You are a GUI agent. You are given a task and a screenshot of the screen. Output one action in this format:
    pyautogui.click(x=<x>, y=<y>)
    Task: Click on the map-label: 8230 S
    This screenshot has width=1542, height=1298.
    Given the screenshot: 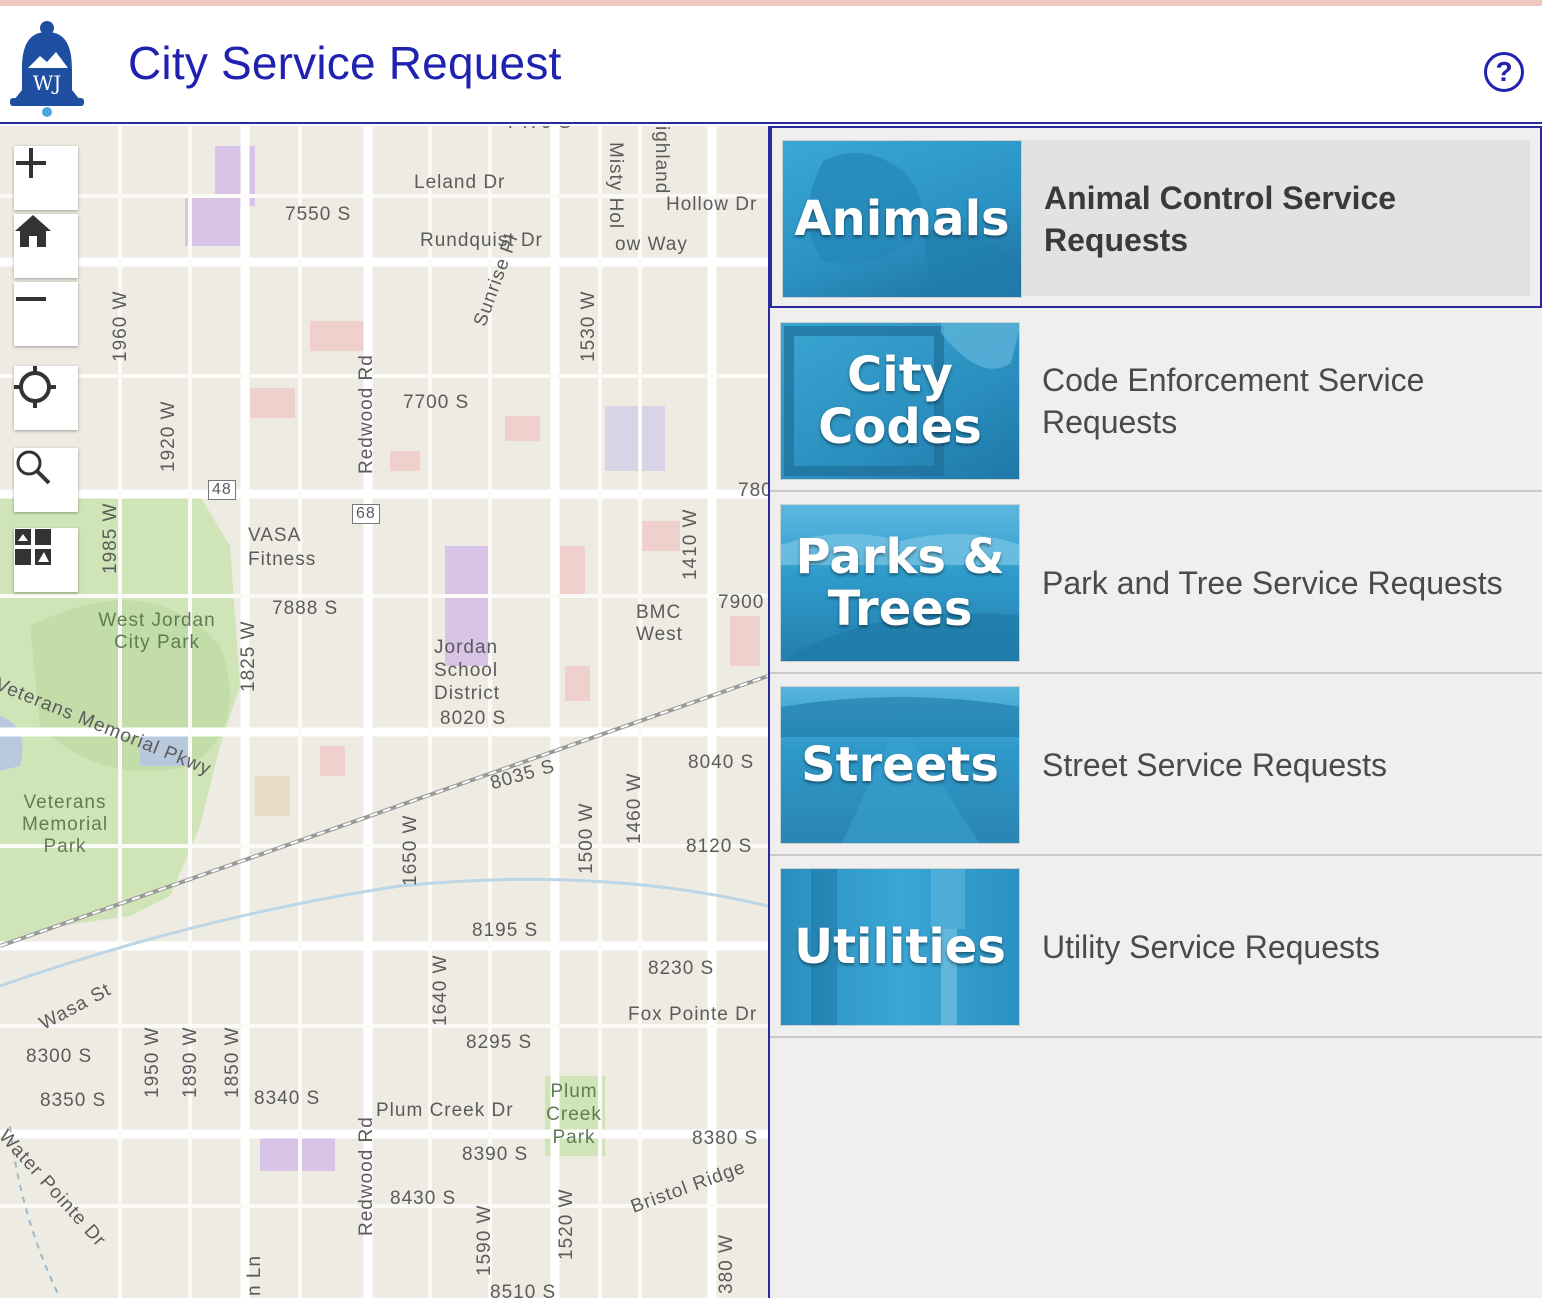 What is the action you would take?
    pyautogui.click(x=681, y=968)
    